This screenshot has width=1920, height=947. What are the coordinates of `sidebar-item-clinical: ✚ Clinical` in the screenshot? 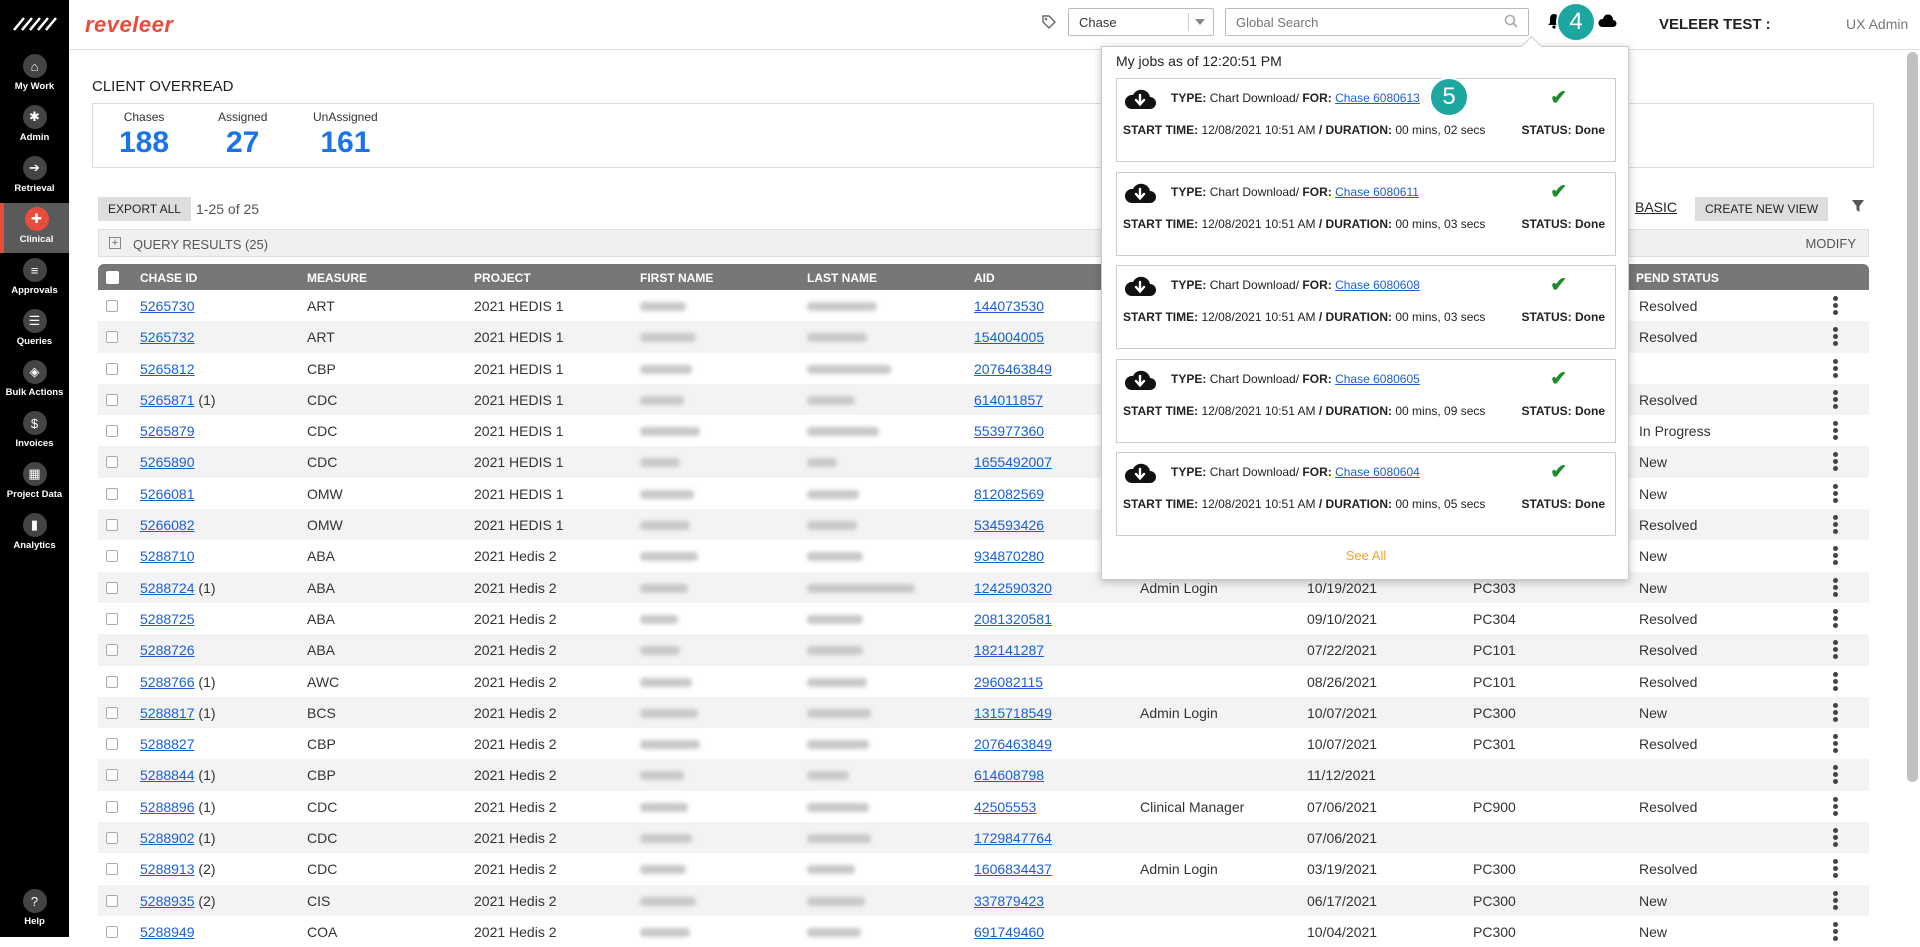 It's located at (34, 228).